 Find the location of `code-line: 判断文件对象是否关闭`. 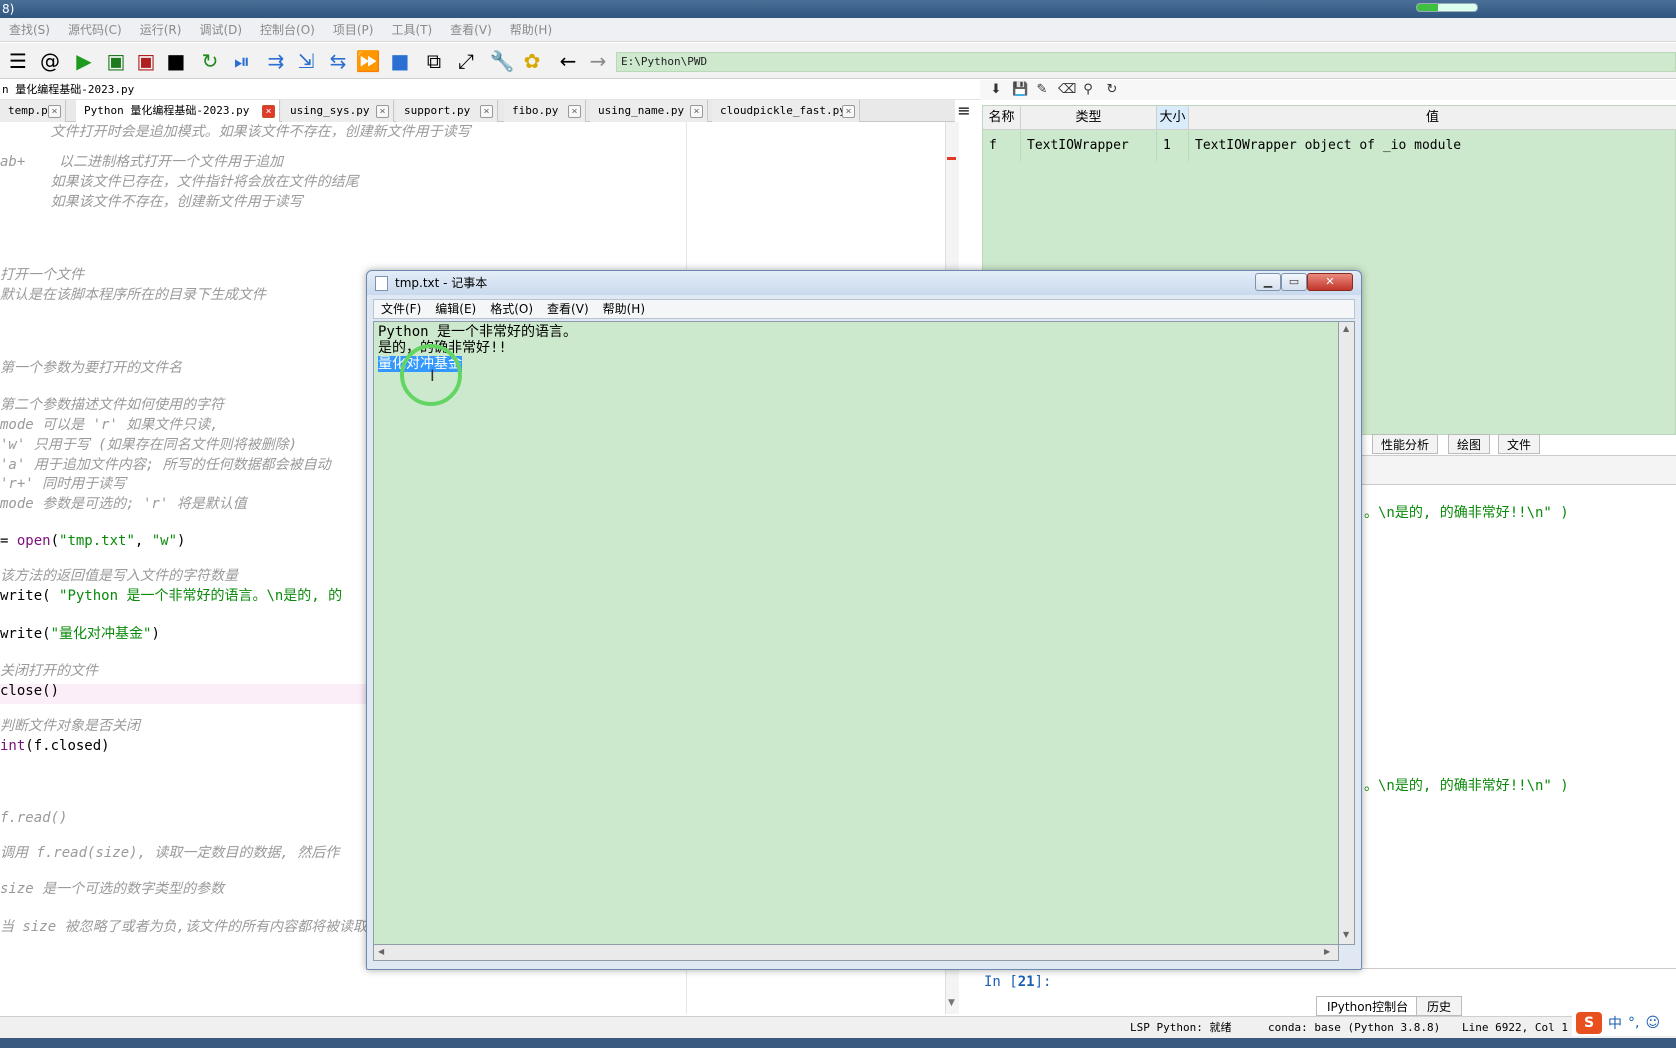

code-line: 判断文件对象是否关闭 is located at coordinates (70, 726).